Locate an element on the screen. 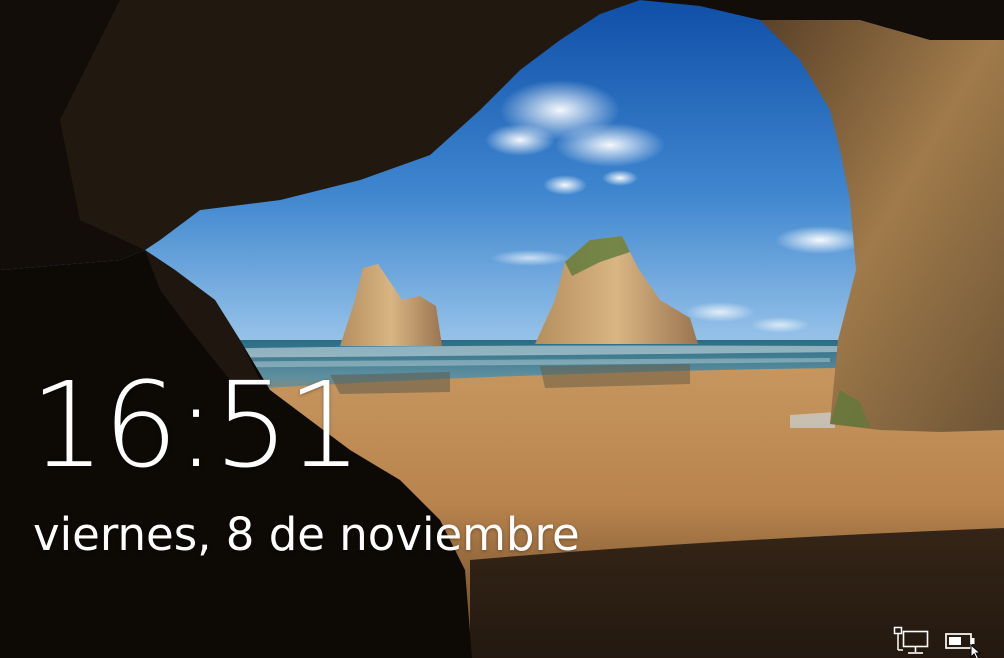 The width and height of the screenshot is (1004, 658). battery-icon is located at coordinates (961, 641).